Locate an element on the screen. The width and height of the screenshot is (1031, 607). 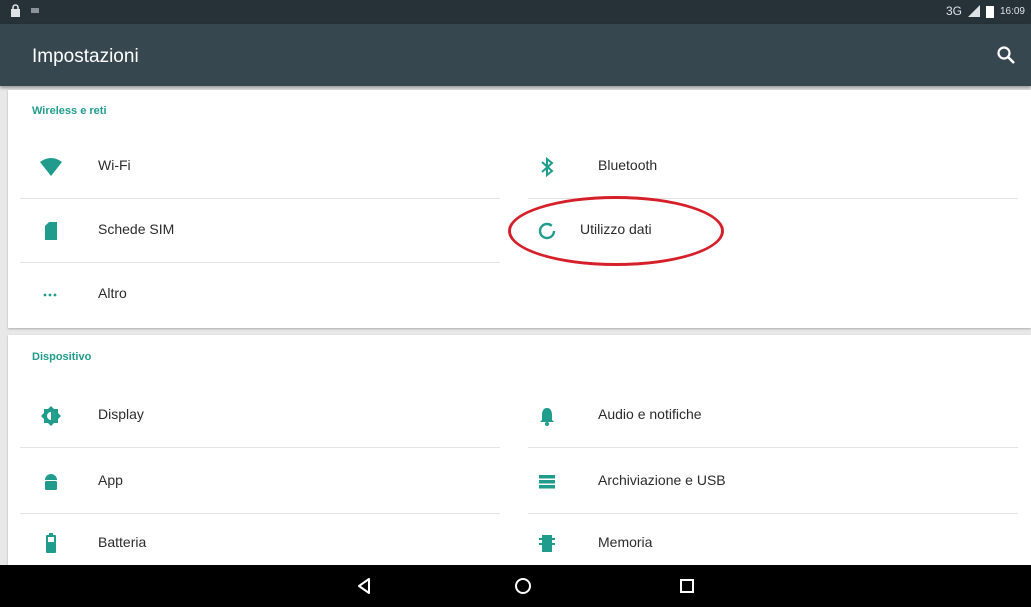
signal-icon is located at coordinates (973, 11).